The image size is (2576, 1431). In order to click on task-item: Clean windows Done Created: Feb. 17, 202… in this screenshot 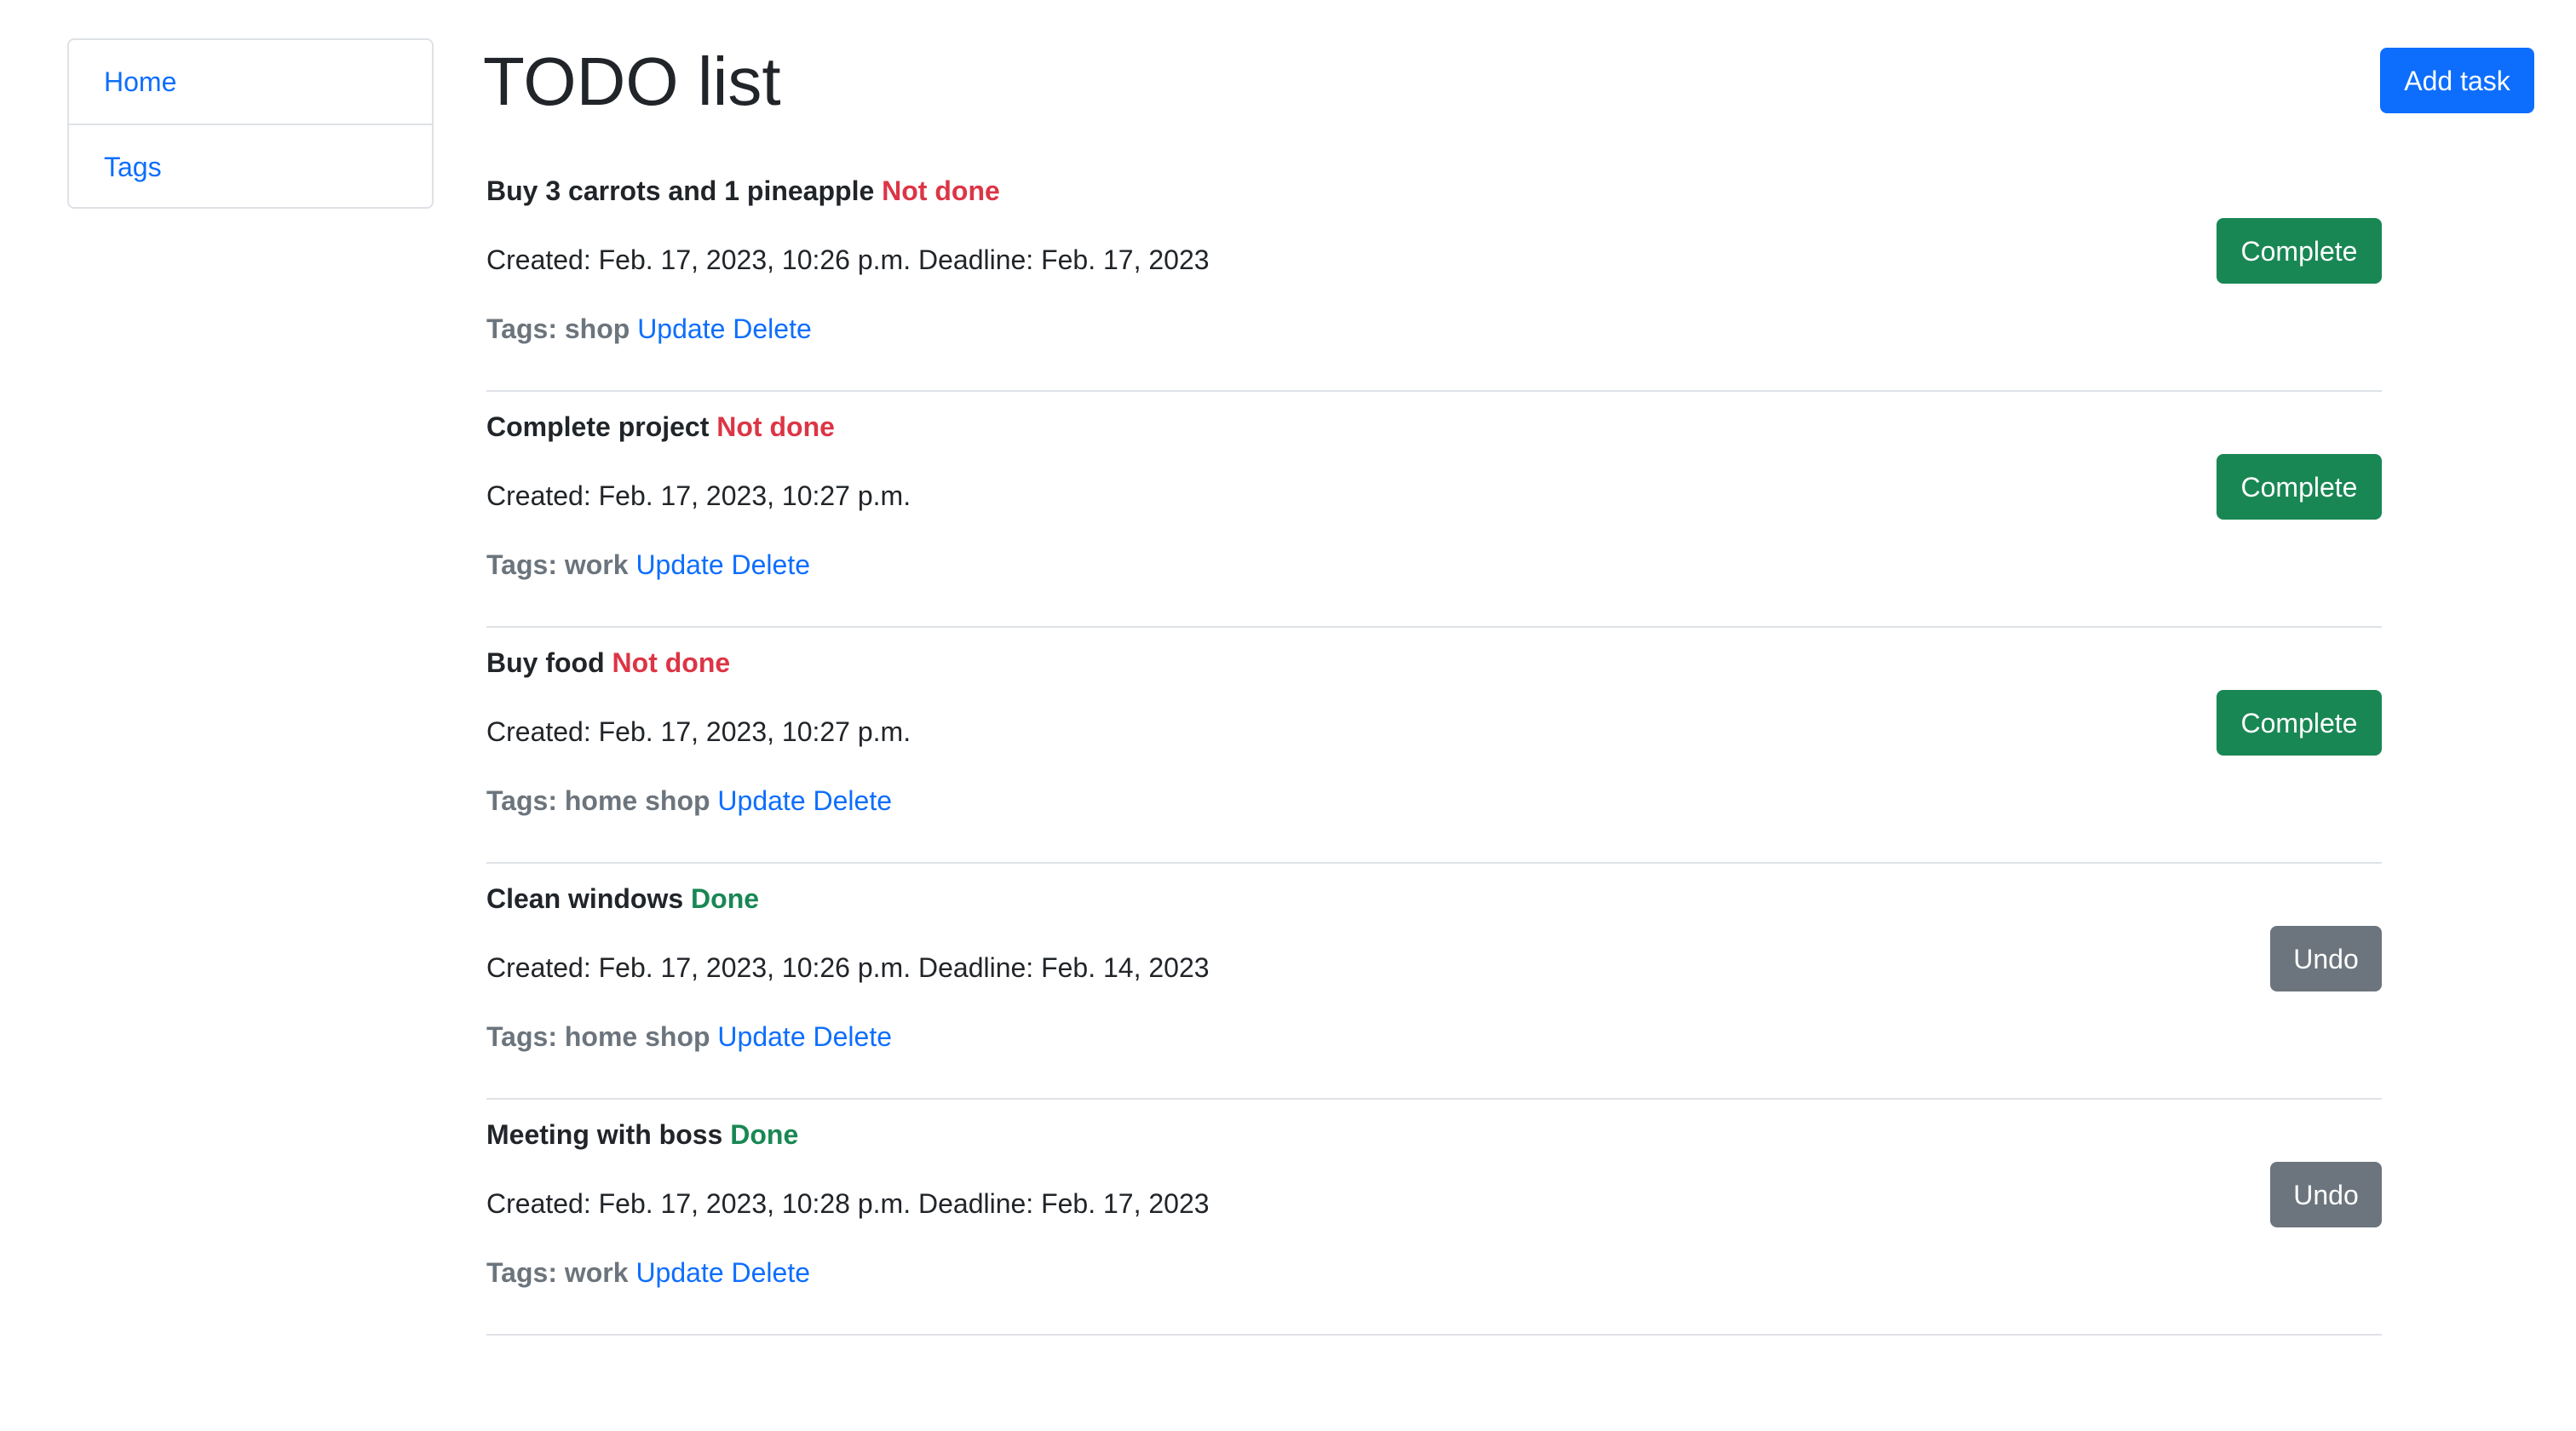, I will do `click(1434, 982)`.